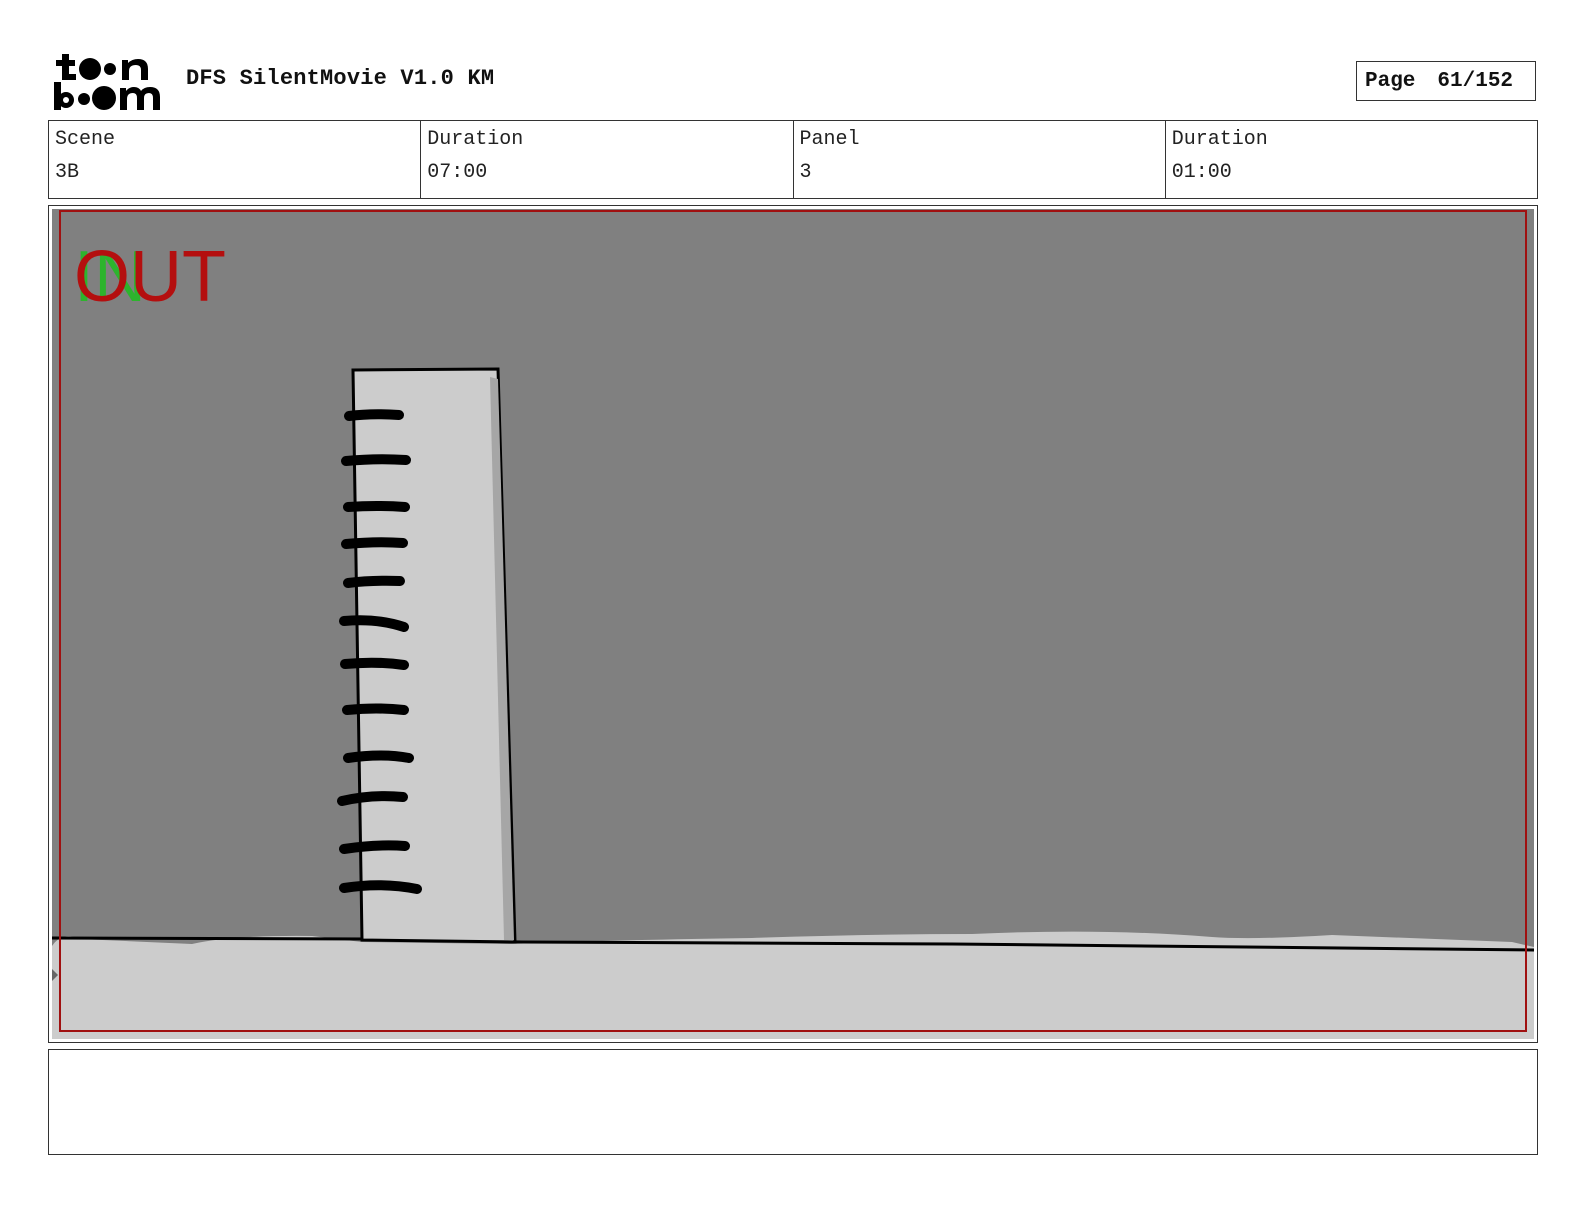 This screenshot has width=1584, height=1224. I want to click on project-title: DFS SilentMovie V1.0 KM, so click(340, 78).